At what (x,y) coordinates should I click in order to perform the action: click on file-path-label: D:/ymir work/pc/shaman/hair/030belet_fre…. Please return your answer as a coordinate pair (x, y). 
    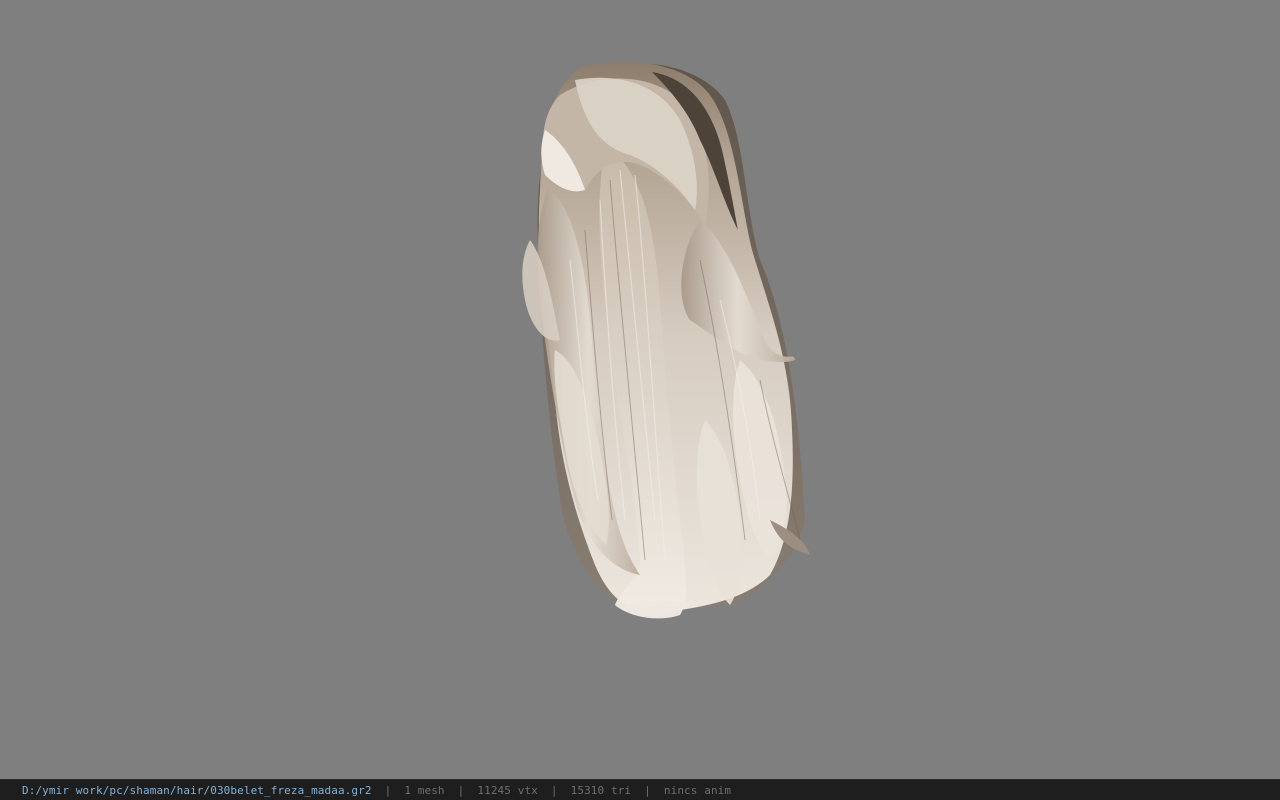
    Looking at the image, I should click on (197, 790).